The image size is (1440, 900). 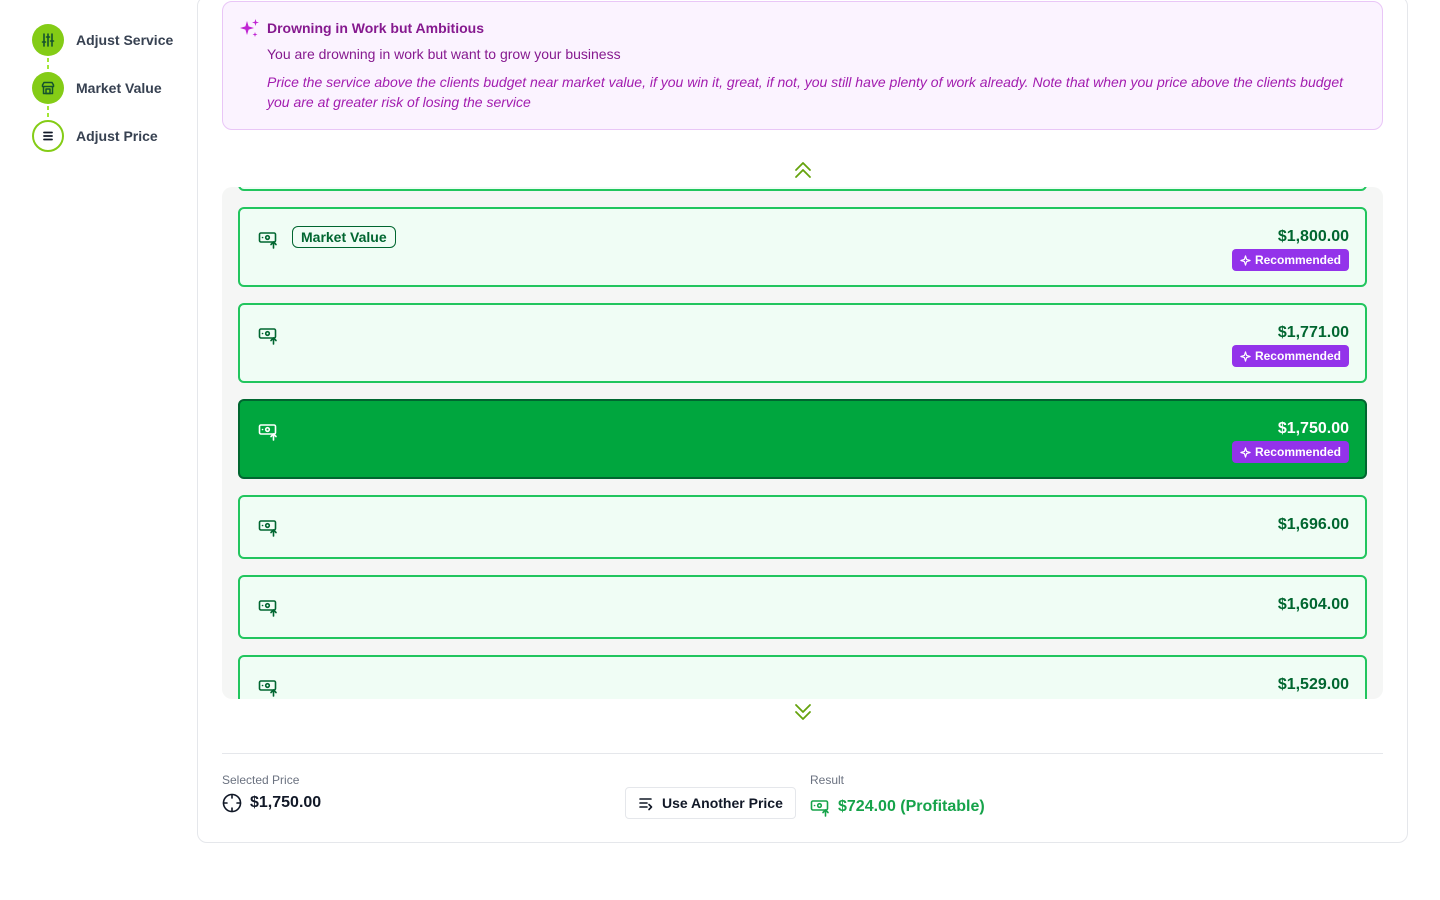 I want to click on chevrons-down-icon, so click(x=803, y=712).